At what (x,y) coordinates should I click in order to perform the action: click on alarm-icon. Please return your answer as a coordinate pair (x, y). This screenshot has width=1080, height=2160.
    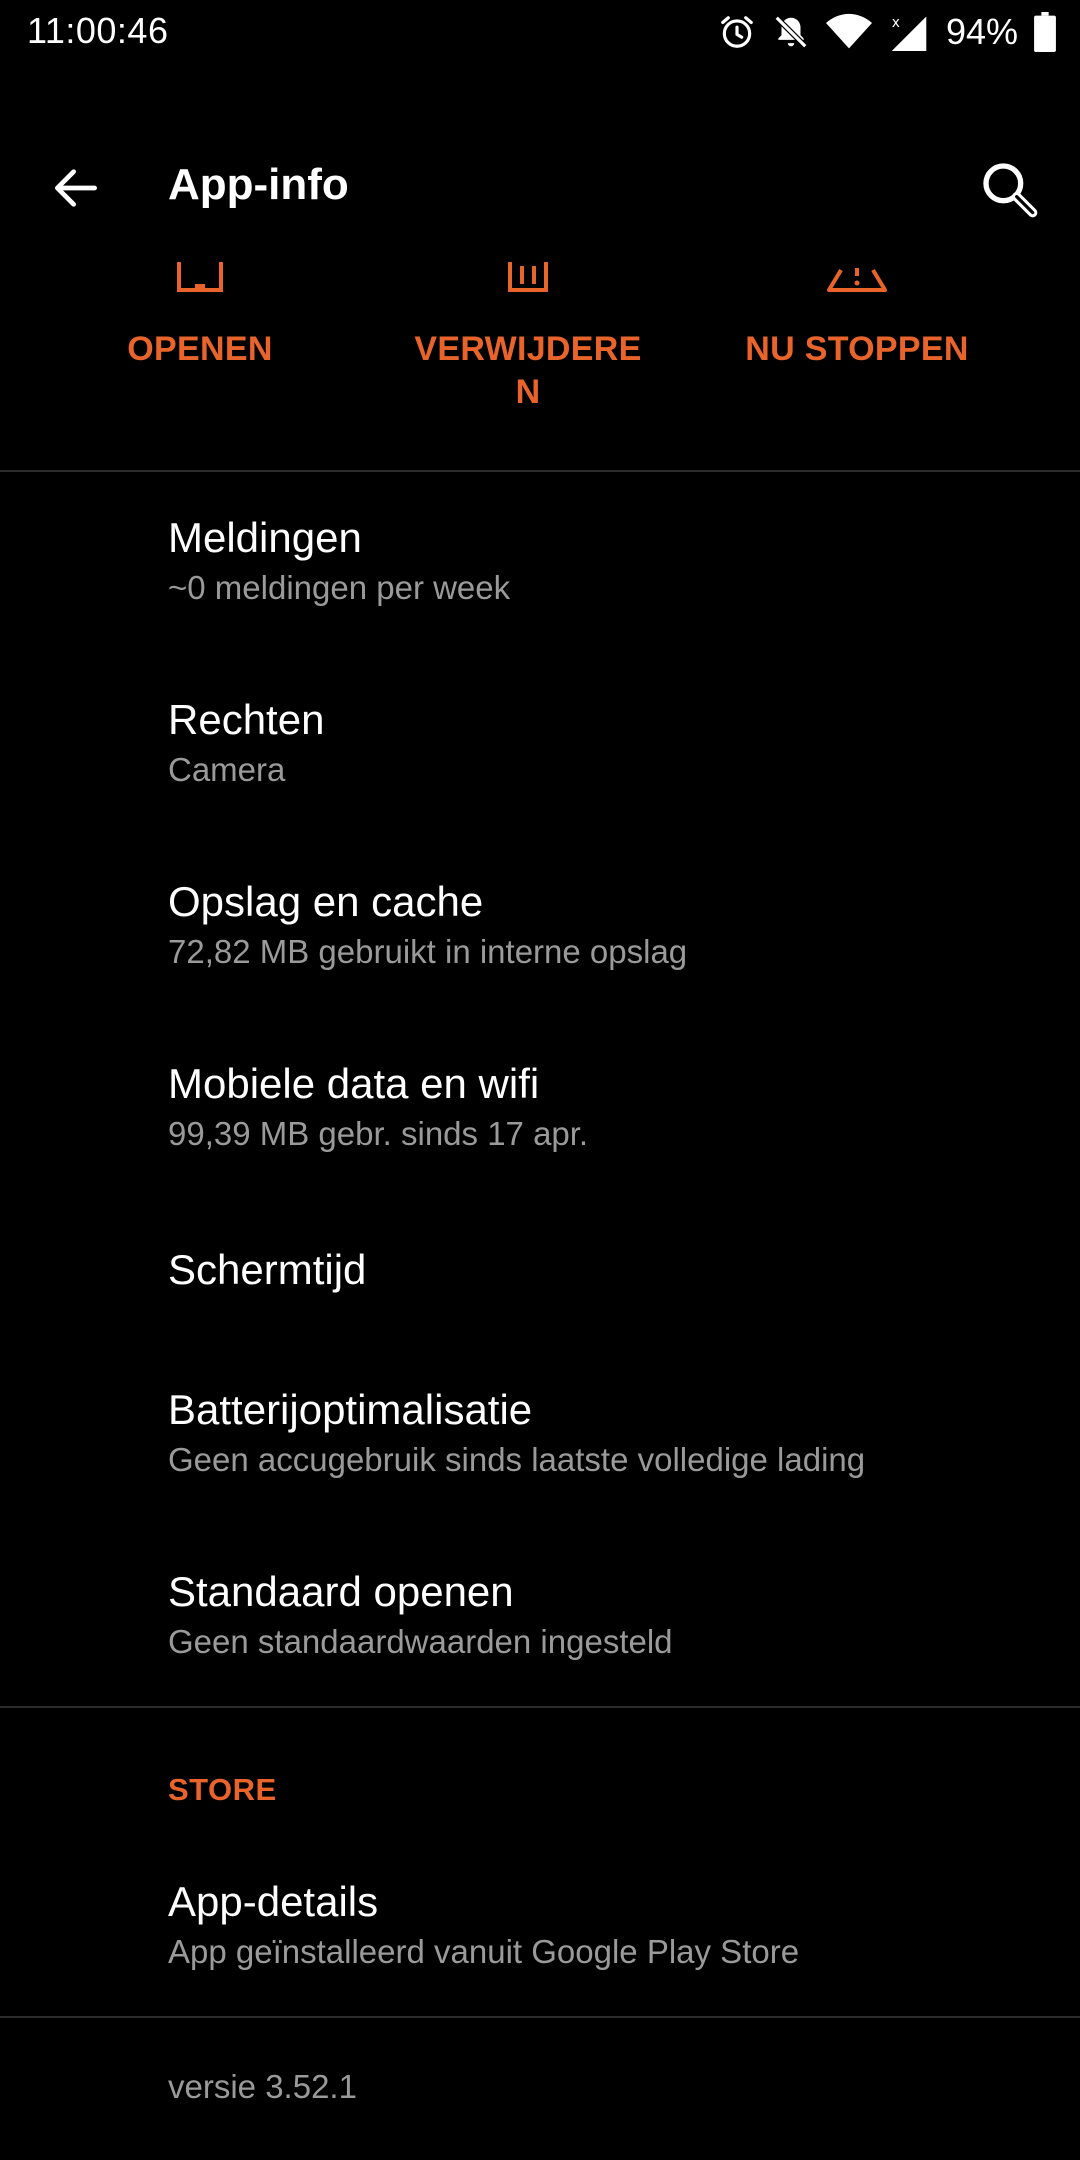
    Looking at the image, I should click on (737, 32).